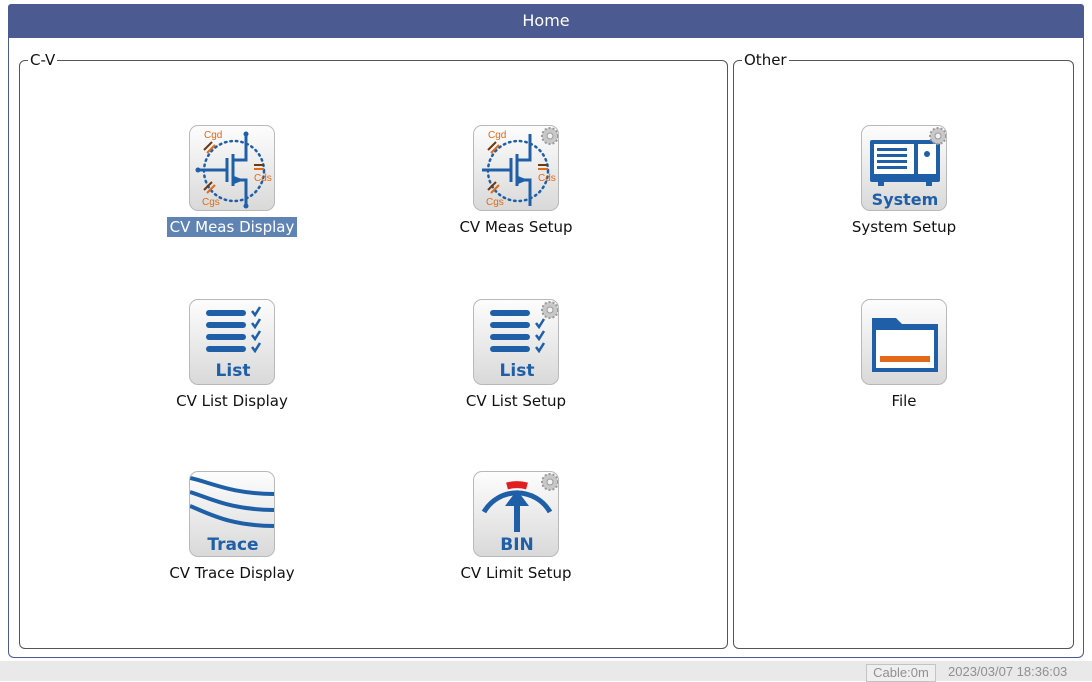 The width and height of the screenshot is (1092, 682). I want to click on list-setup-icon-text: List, so click(517, 371).